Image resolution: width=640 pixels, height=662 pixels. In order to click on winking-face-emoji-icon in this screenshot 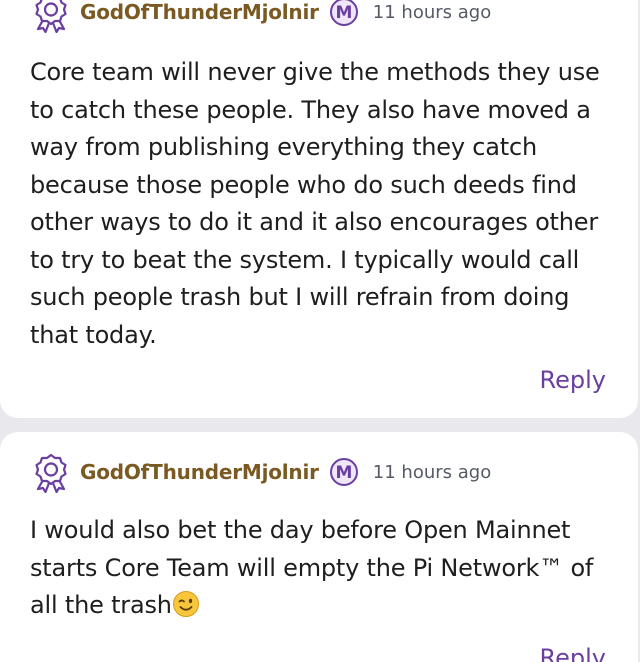, I will do `click(186, 604)`.